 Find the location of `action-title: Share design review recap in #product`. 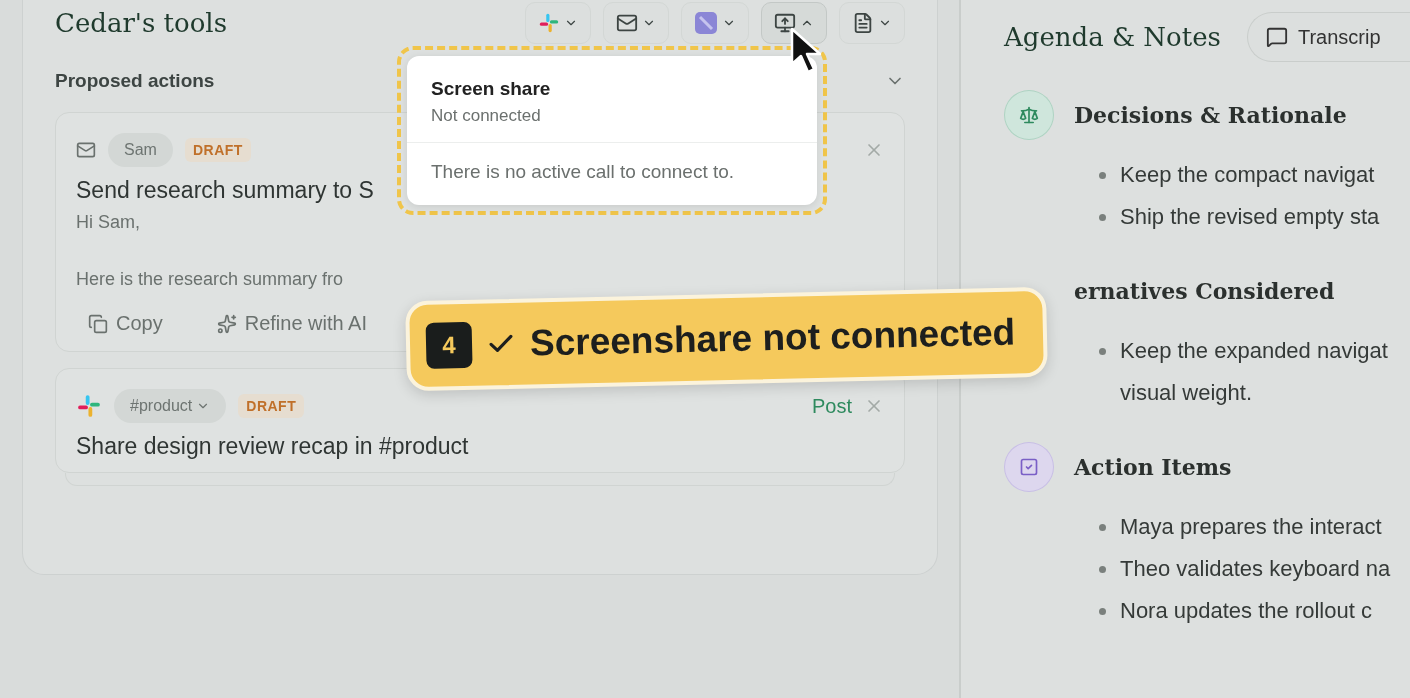

action-title: Share design review recap in #product is located at coordinates (273, 446).